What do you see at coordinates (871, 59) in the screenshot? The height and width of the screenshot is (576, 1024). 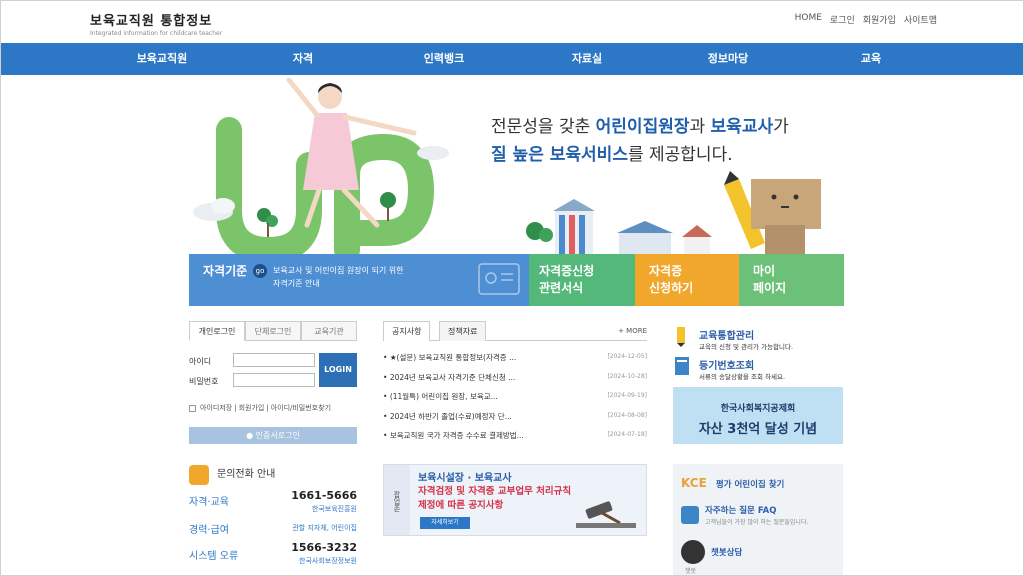 I see `nav-item-education: 교육` at bounding box center [871, 59].